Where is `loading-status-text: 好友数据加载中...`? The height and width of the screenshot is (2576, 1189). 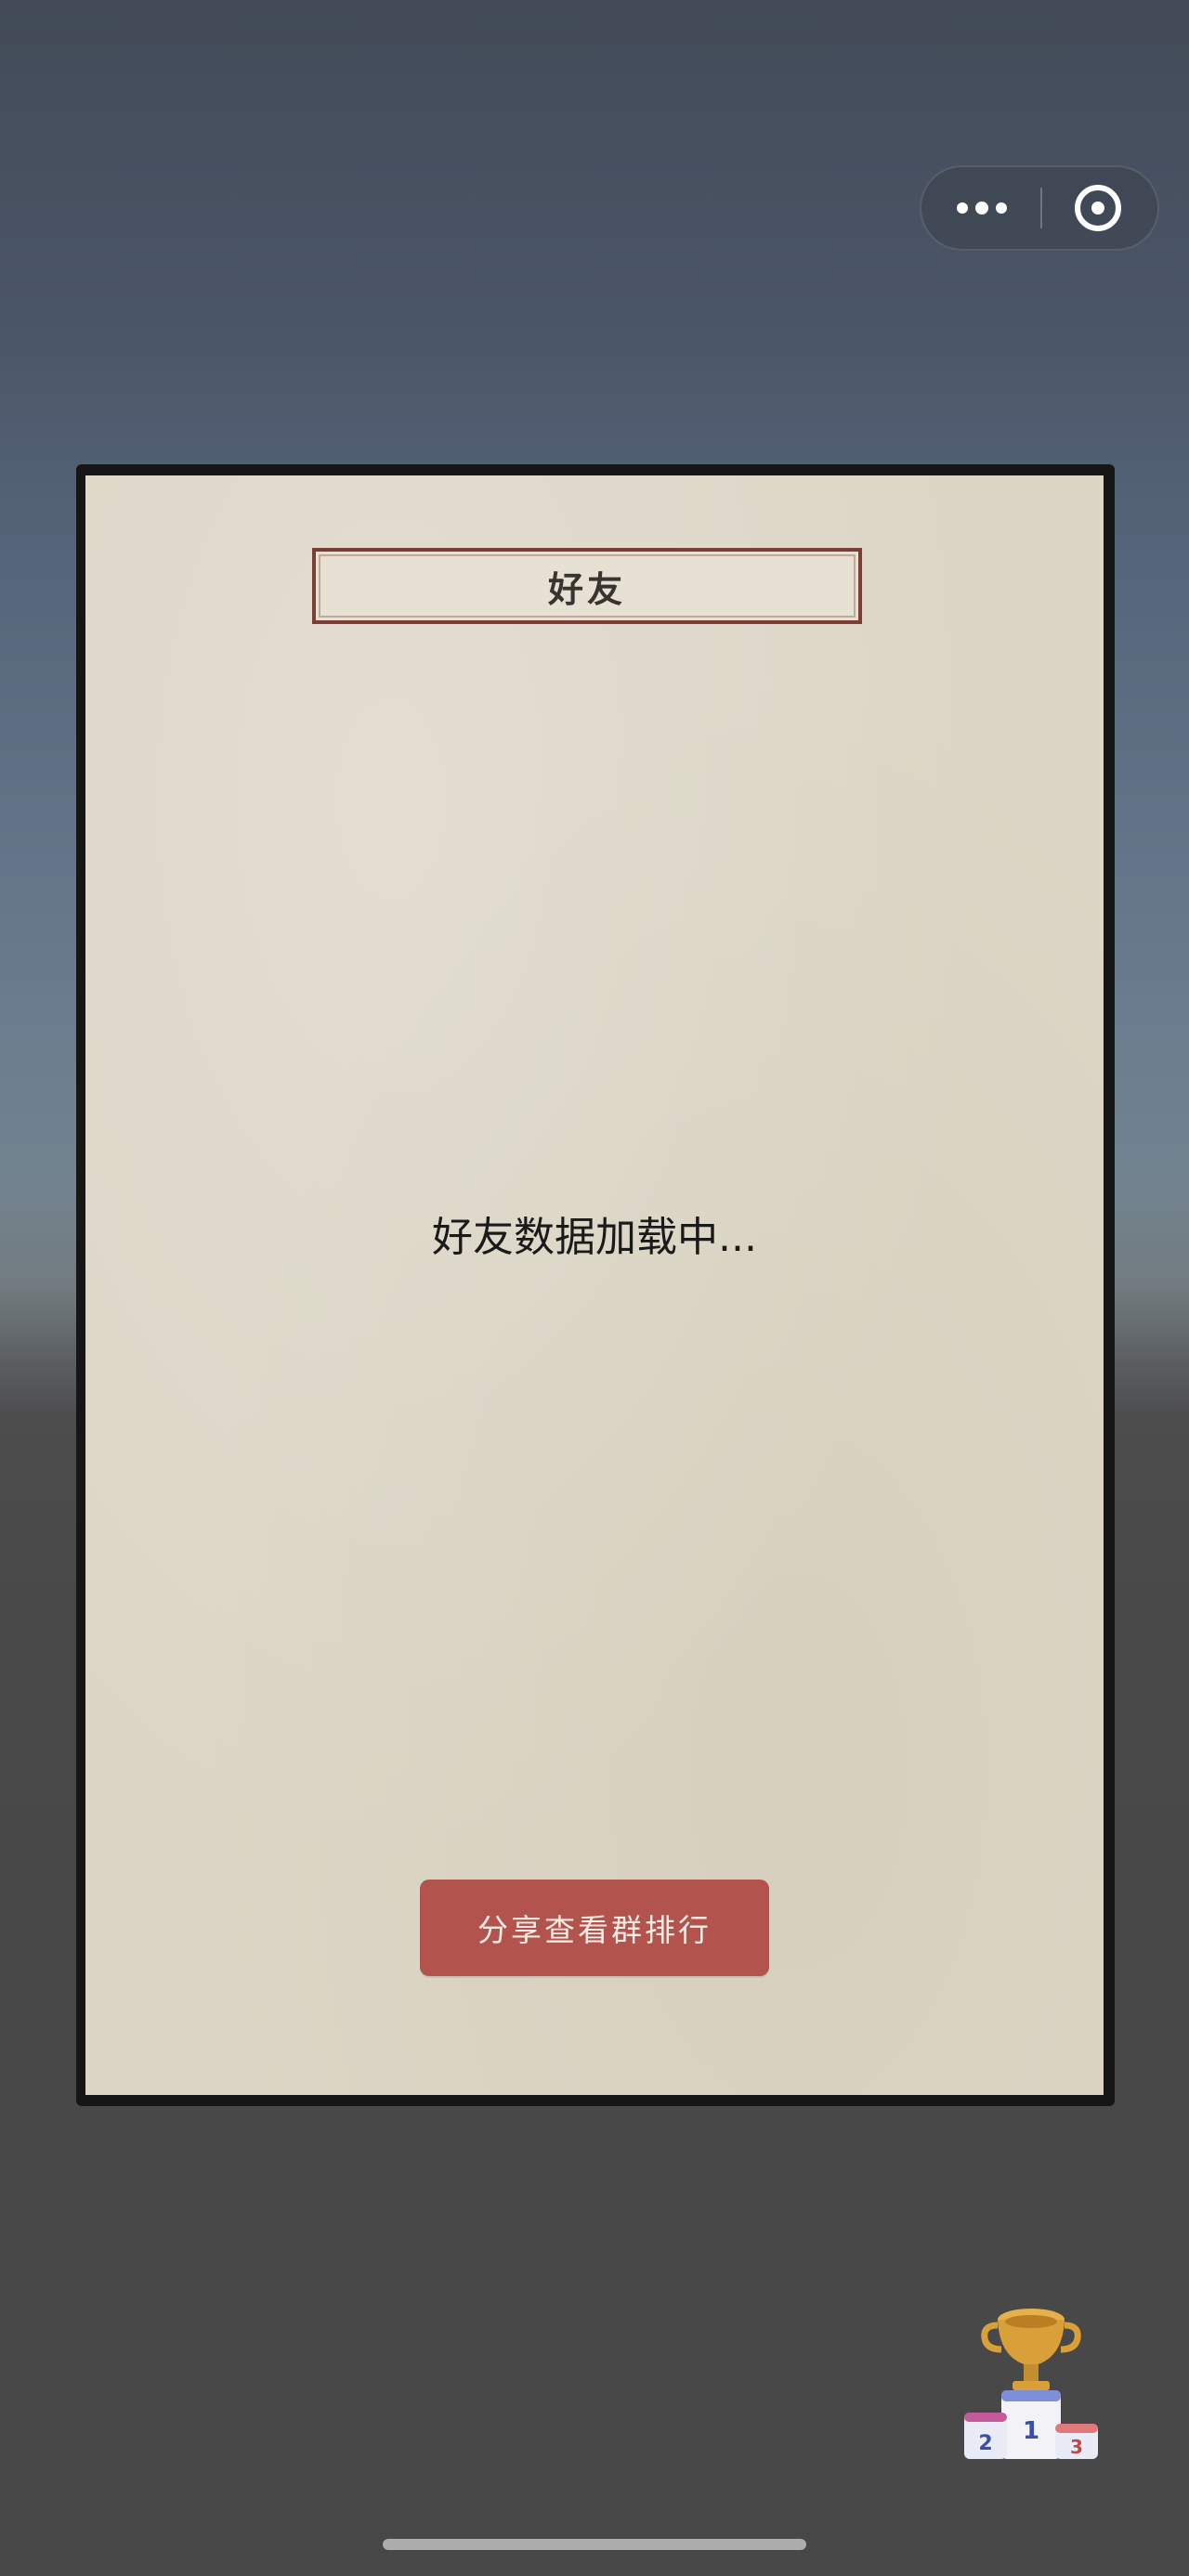
loading-status-text: 好友数据加载中... is located at coordinates (594, 1237).